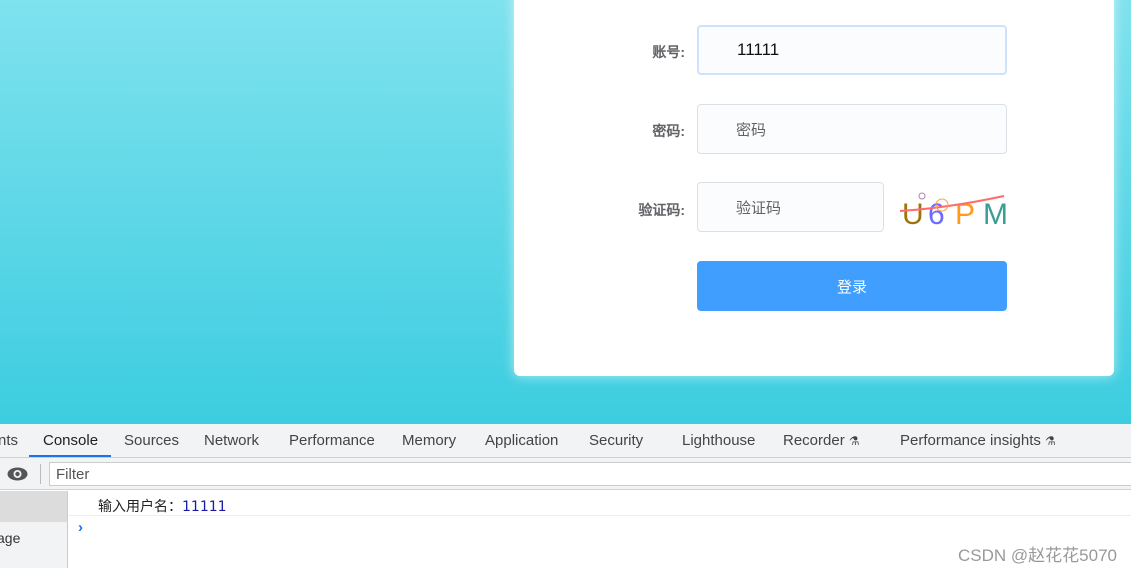  What do you see at coordinates (33, 534) in the screenshot?
I see `sidebar-item: age` at bounding box center [33, 534].